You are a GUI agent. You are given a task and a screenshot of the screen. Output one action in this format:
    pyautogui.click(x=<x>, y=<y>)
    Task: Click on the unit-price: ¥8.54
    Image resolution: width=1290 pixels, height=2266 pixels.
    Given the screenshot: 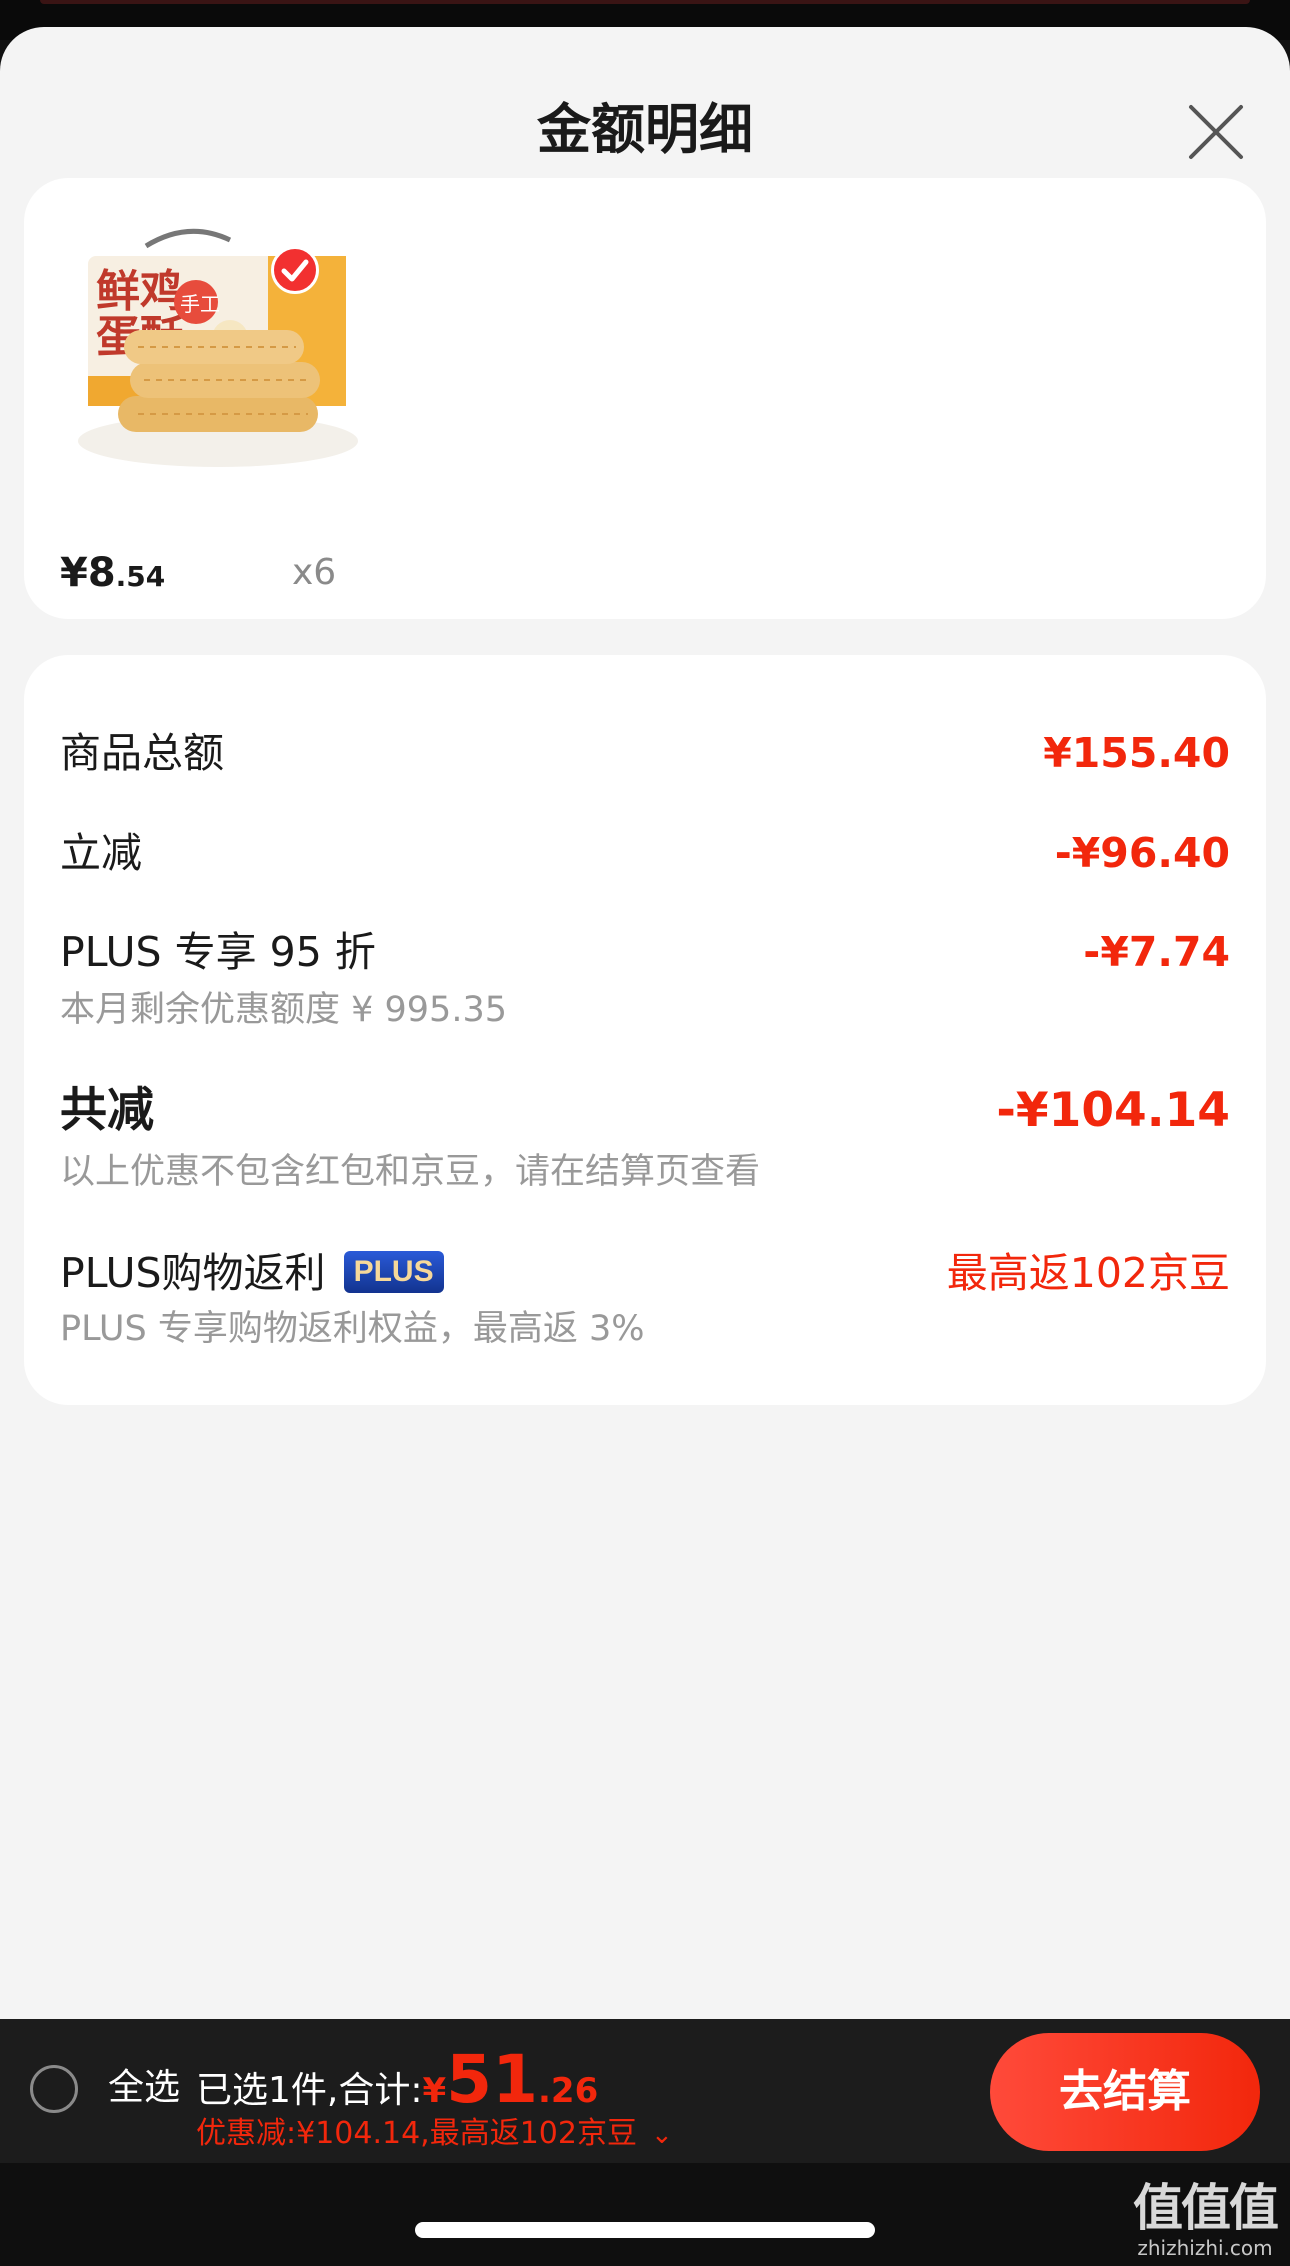 What is the action you would take?
    pyautogui.click(x=112, y=575)
    